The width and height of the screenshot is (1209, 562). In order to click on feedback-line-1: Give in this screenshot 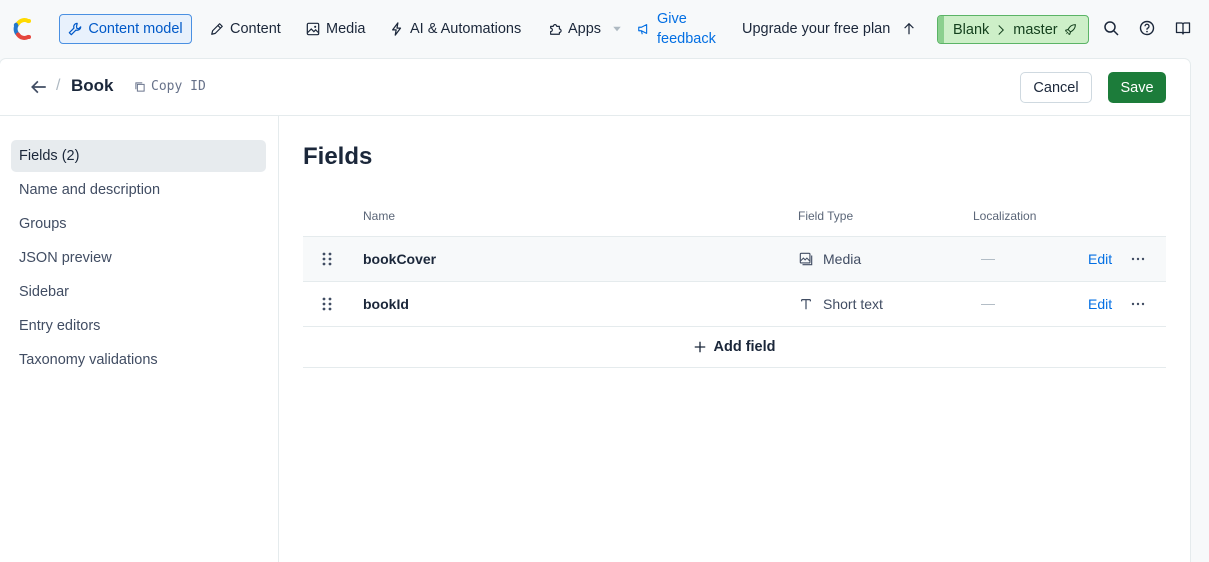, I will do `click(672, 19)`.